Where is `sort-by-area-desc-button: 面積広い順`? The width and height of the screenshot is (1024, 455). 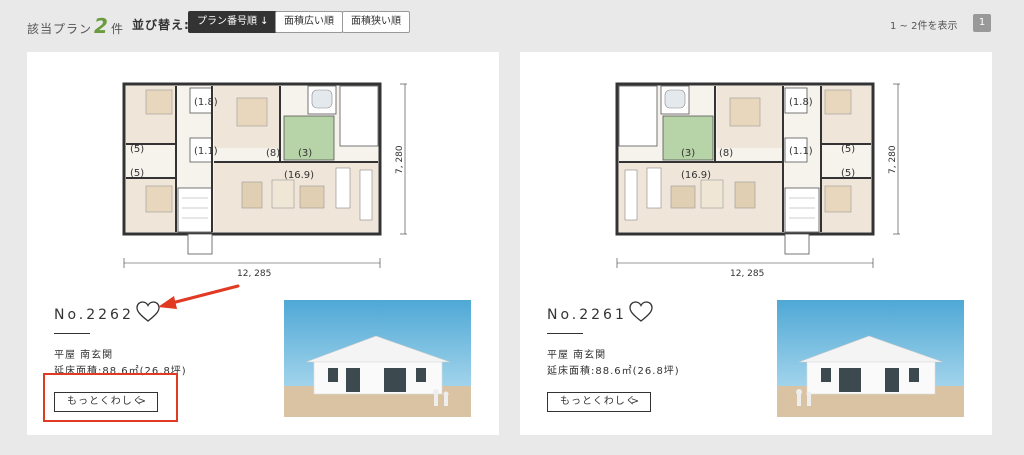
sort-by-area-desc-button: 面積広い順 is located at coordinates (309, 22).